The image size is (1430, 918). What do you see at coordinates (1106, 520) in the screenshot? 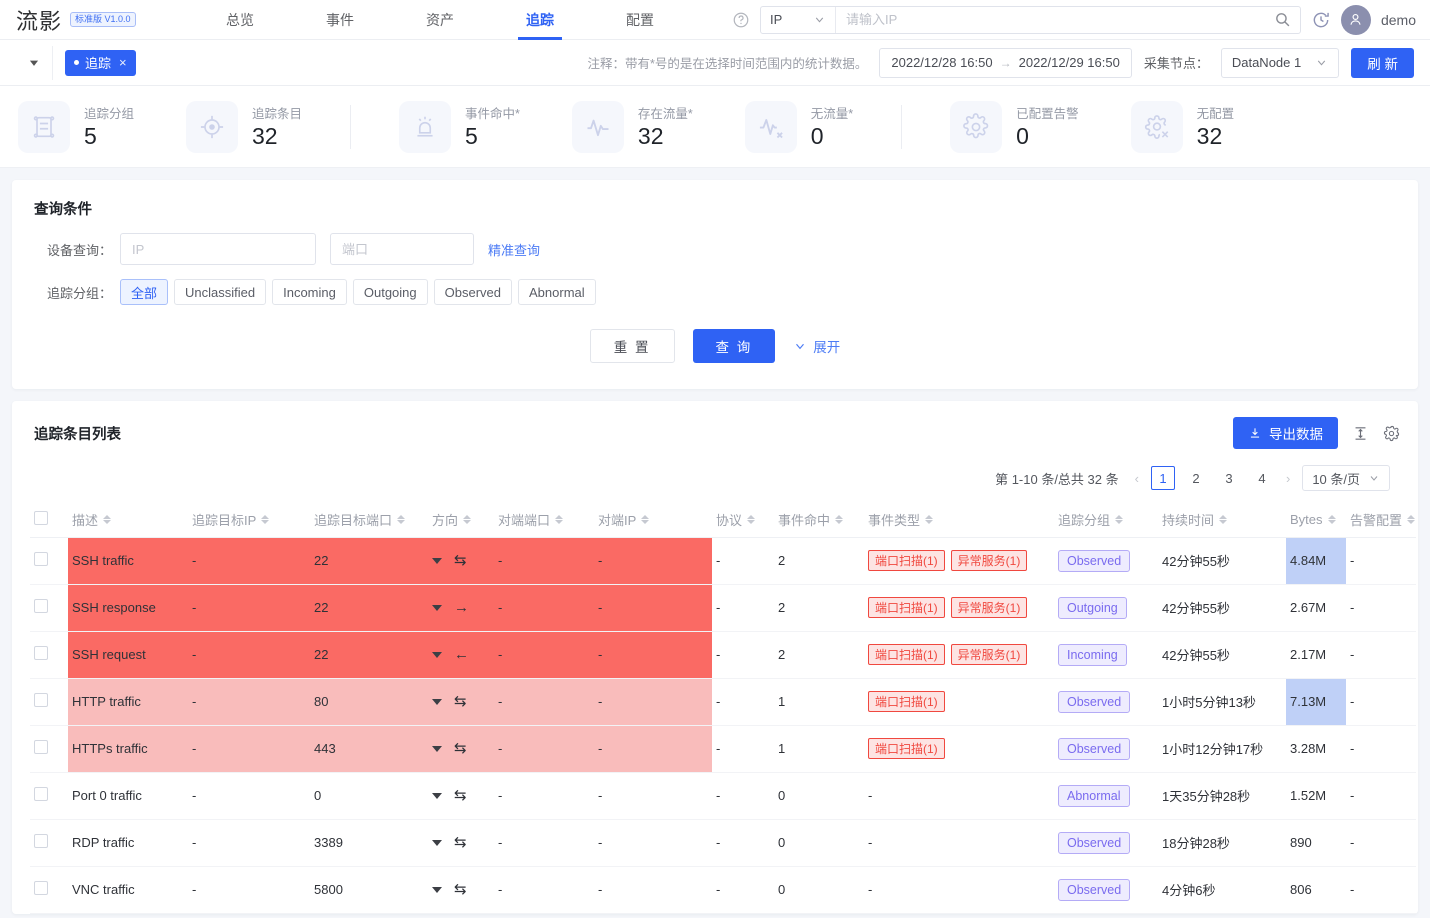
I see `column-header-grp: 追踪分组` at bounding box center [1106, 520].